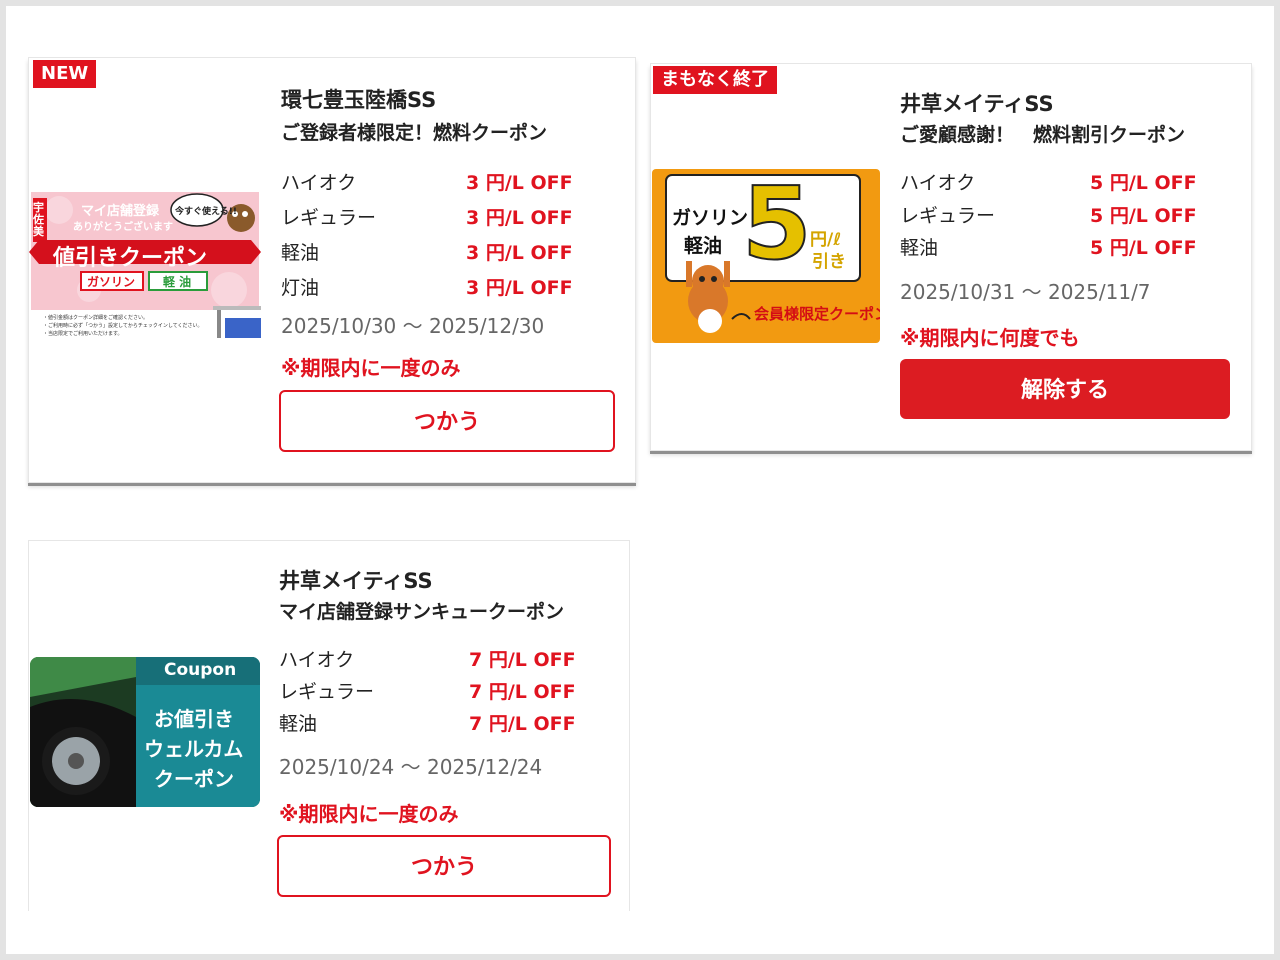 This screenshot has height=960, width=1280. Describe the element at coordinates (817, 314) in the screenshot. I see `image-footer: 会員様限定クーポン` at that location.